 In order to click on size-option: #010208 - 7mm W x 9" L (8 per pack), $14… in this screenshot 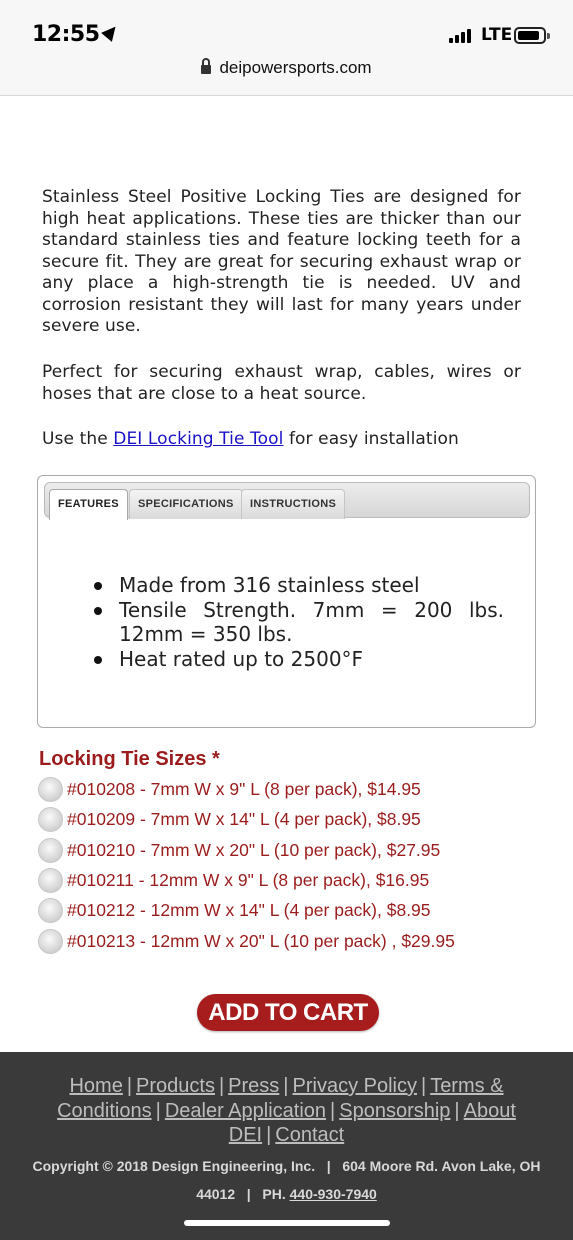, I will do `click(229, 789)`.